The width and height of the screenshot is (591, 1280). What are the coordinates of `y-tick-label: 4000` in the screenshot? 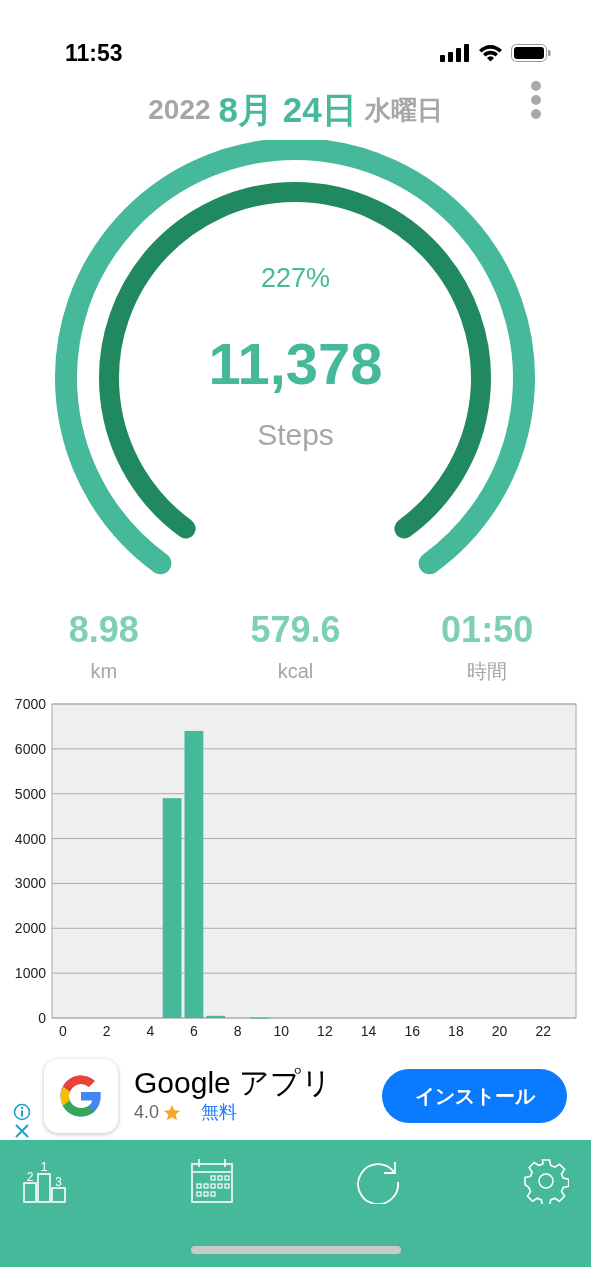 It's located at (30, 838).